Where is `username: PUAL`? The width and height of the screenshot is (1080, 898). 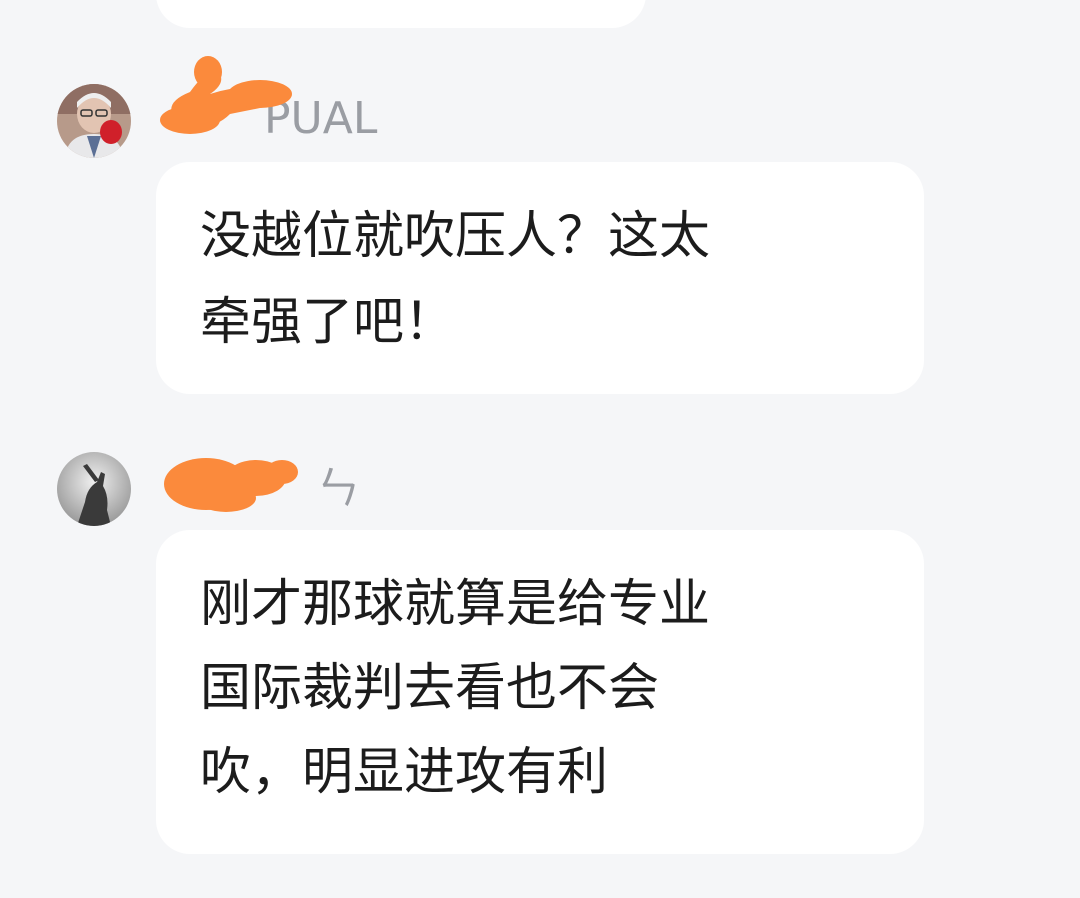 username: PUAL is located at coordinates (268, 119).